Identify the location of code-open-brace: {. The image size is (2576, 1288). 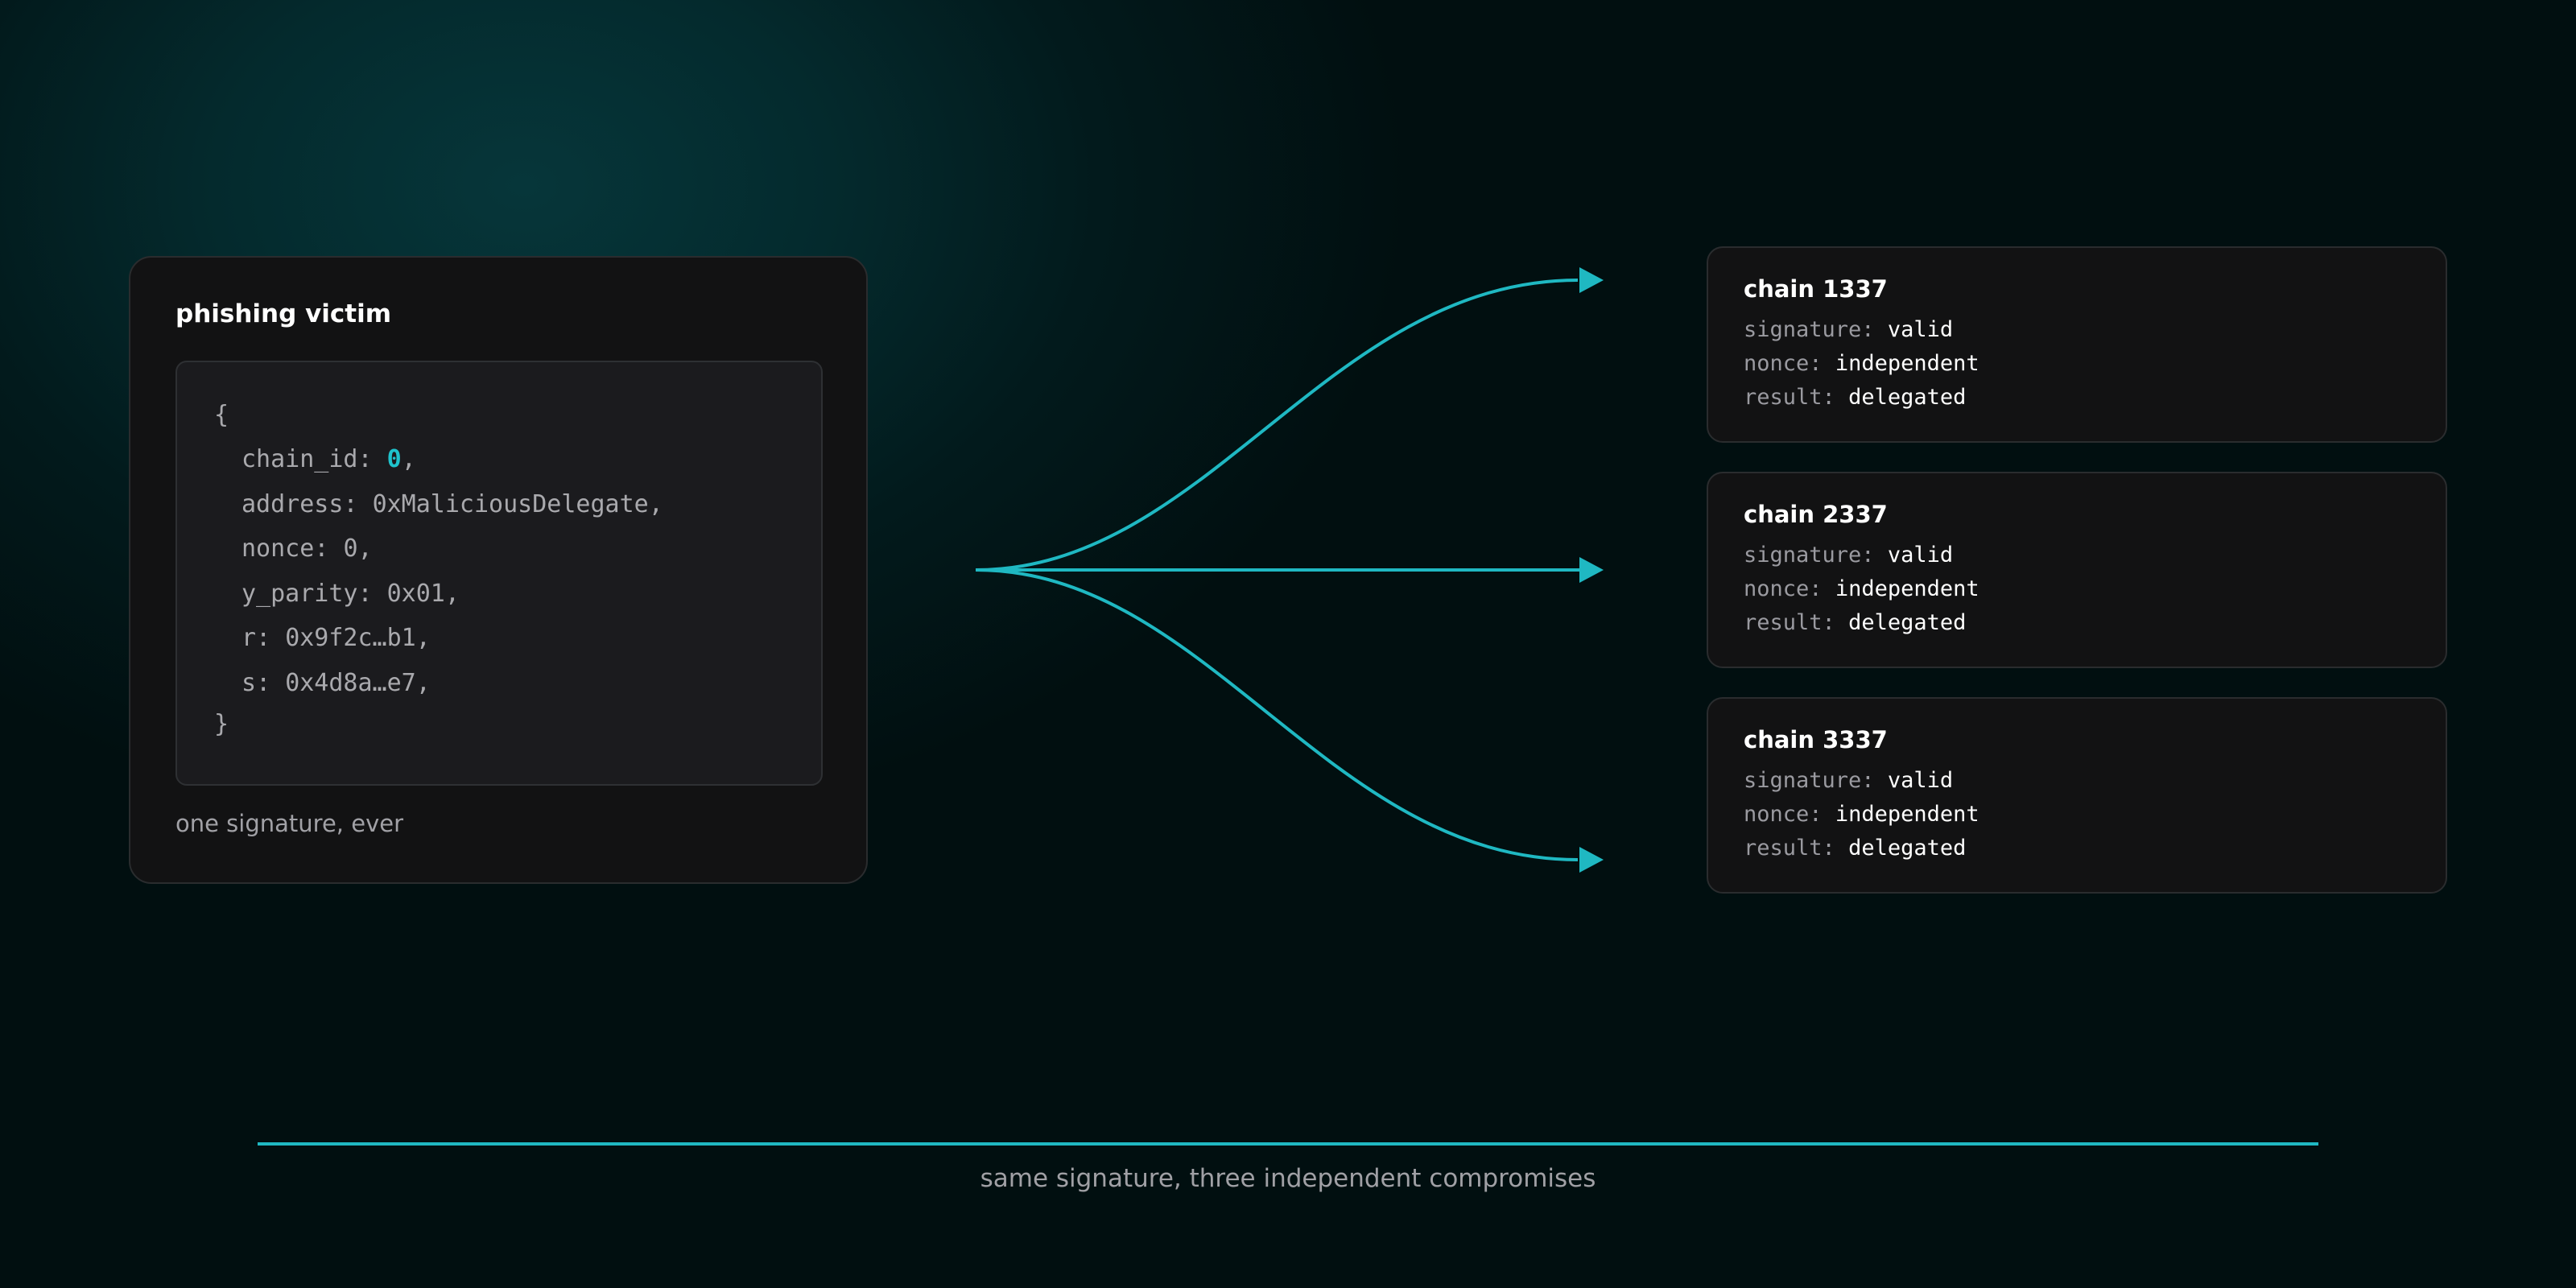
(221, 415).